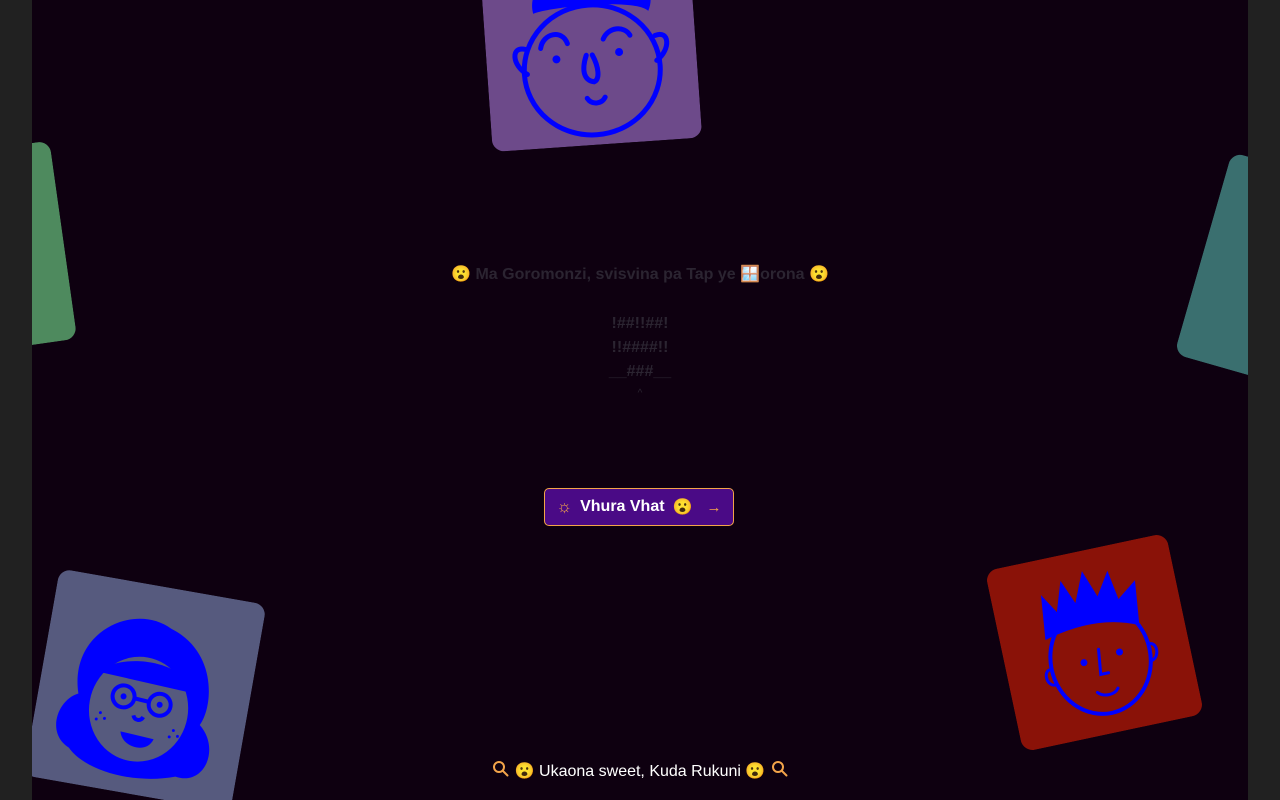 This screenshot has width=1280, height=800. I want to click on sun-icon: ☼, so click(564, 506).